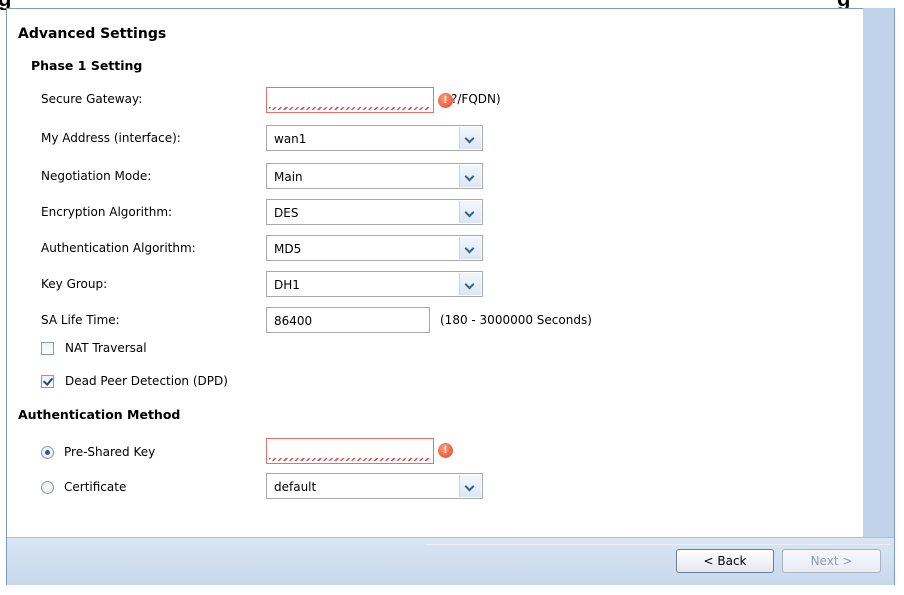 The width and height of the screenshot is (904, 595). What do you see at coordinates (80, 320) in the screenshot?
I see `sa-life-label: SA Life Time:` at bounding box center [80, 320].